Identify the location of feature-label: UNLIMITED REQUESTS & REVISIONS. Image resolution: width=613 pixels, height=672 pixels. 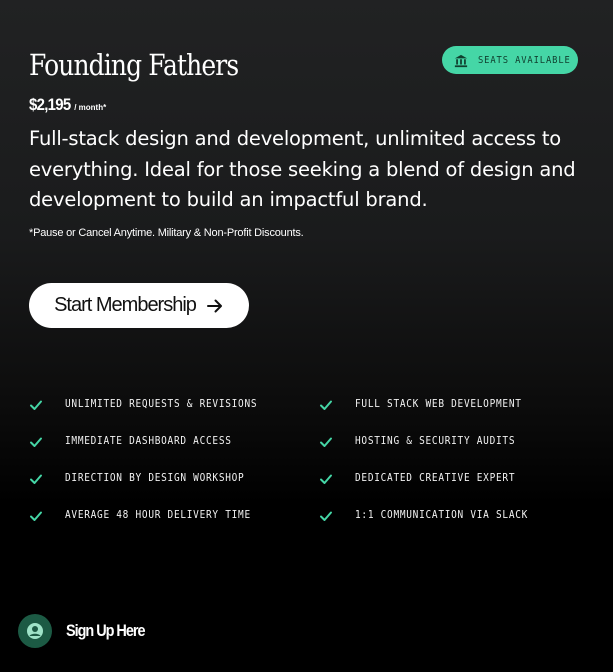
(161, 404).